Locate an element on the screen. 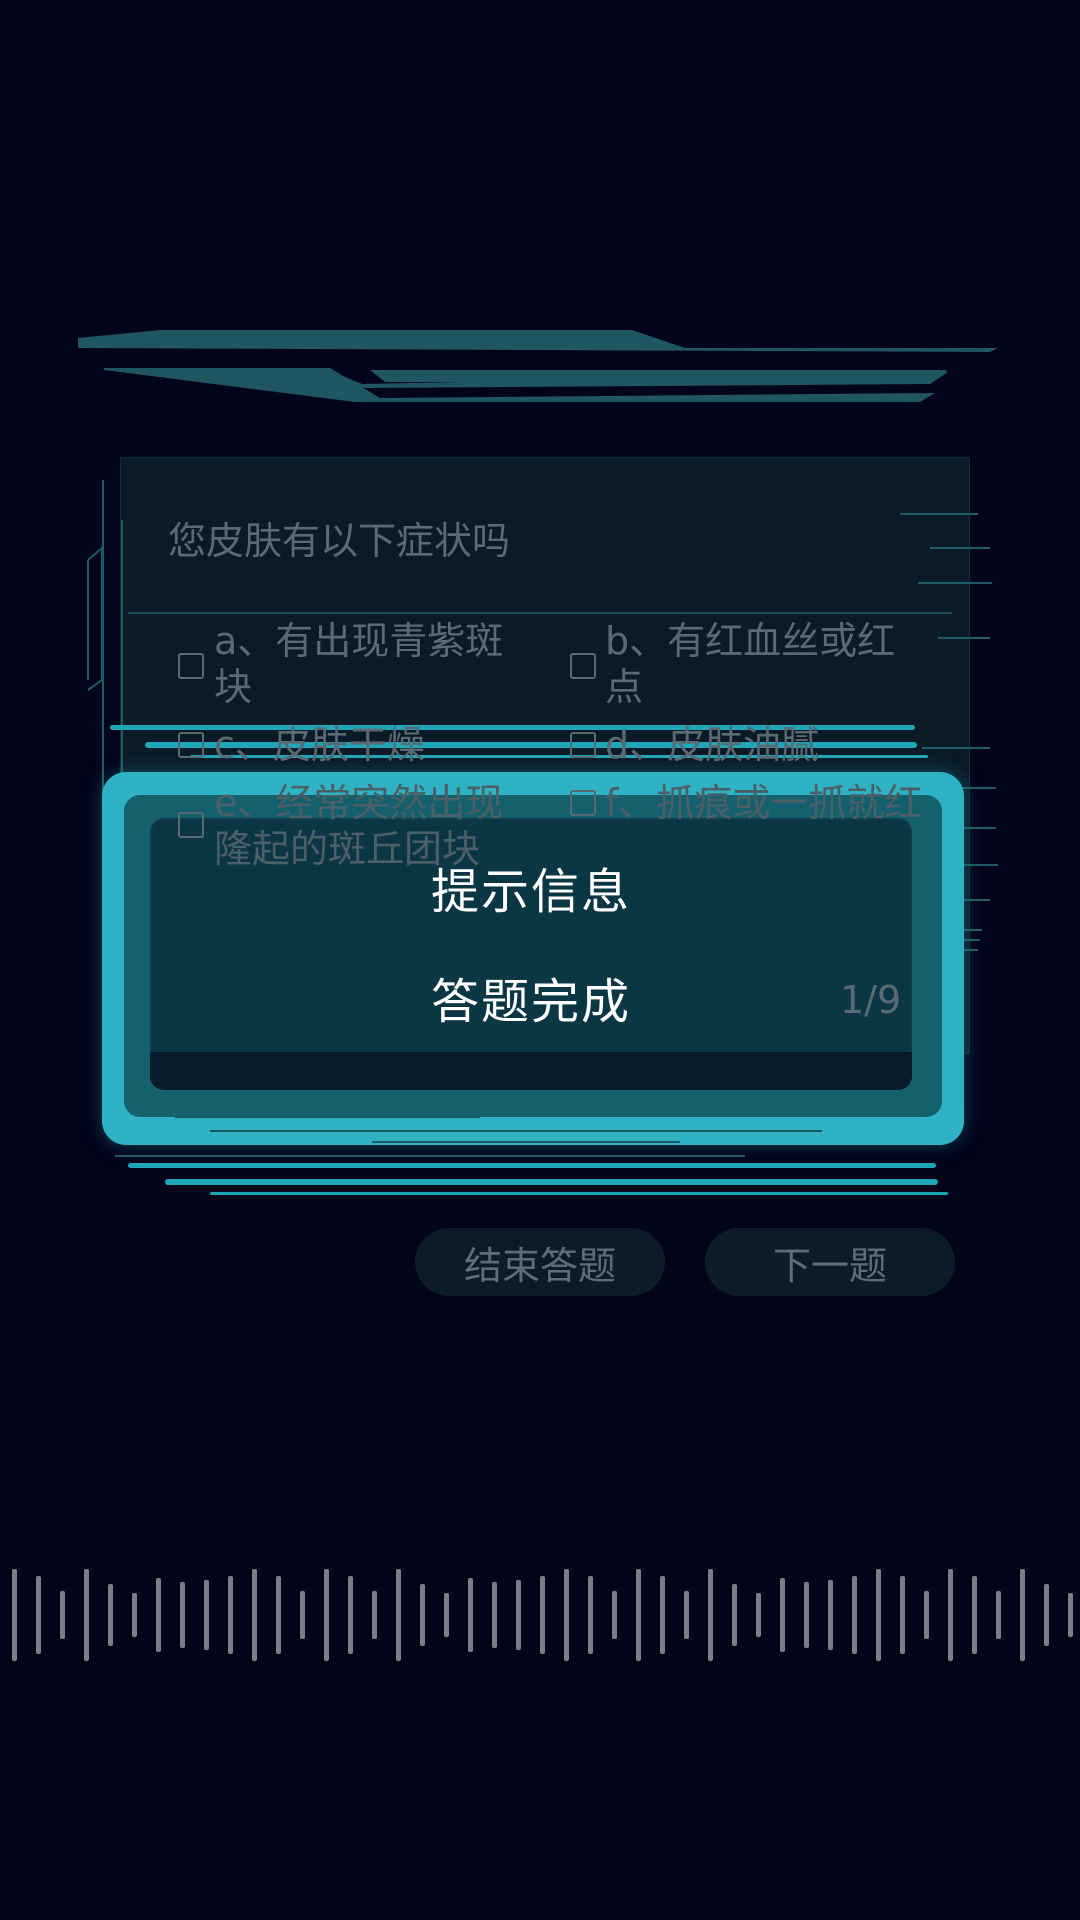 Image resolution: width=1080 pixels, height=1920 pixels. option-a-label: a、有出现青紫斑 is located at coordinates (359, 641).